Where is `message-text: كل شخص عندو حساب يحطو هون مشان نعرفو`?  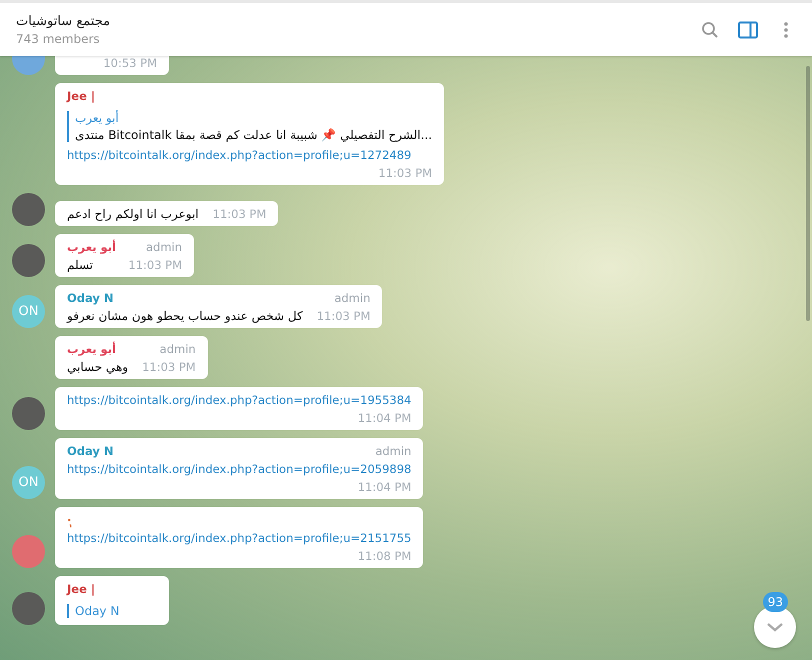 message-text: كل شخص عندو حساب يحطو هون مشان نعرفو is located at coordinates (185, 316).